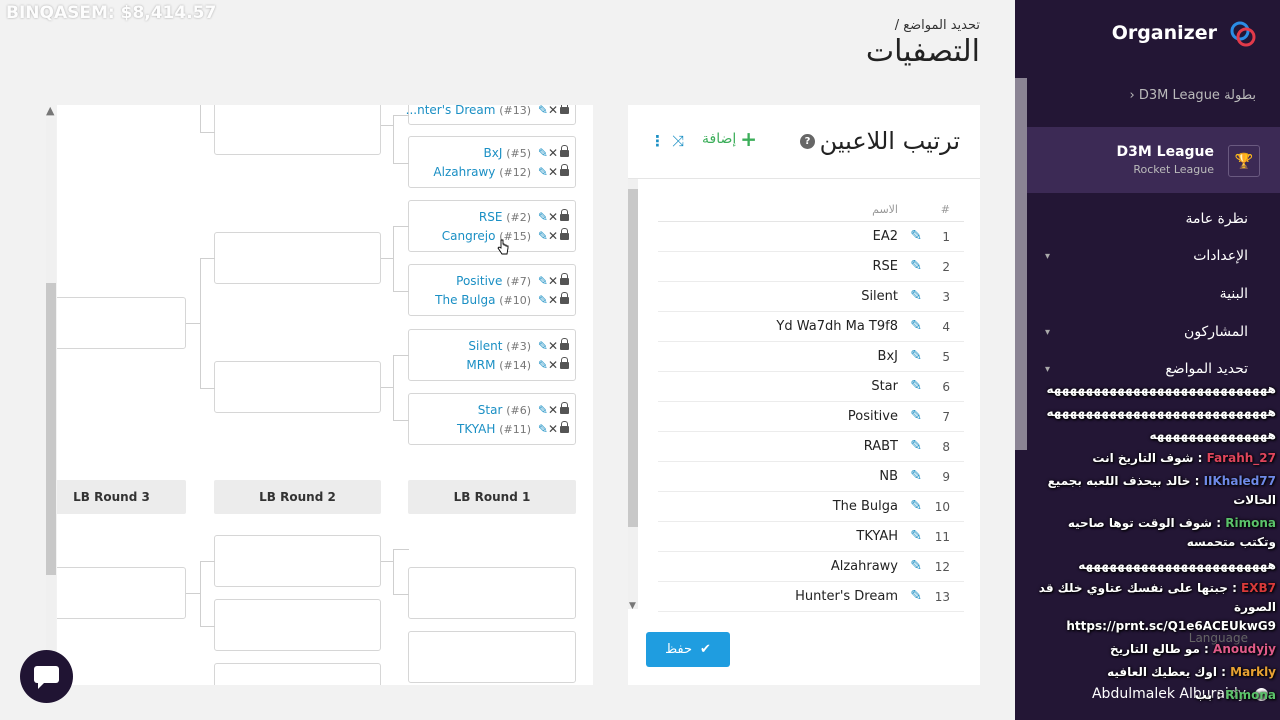 This screenshot has width=1280, height=720. I want to click on organizer-logo-icon, so click(1243, 34).